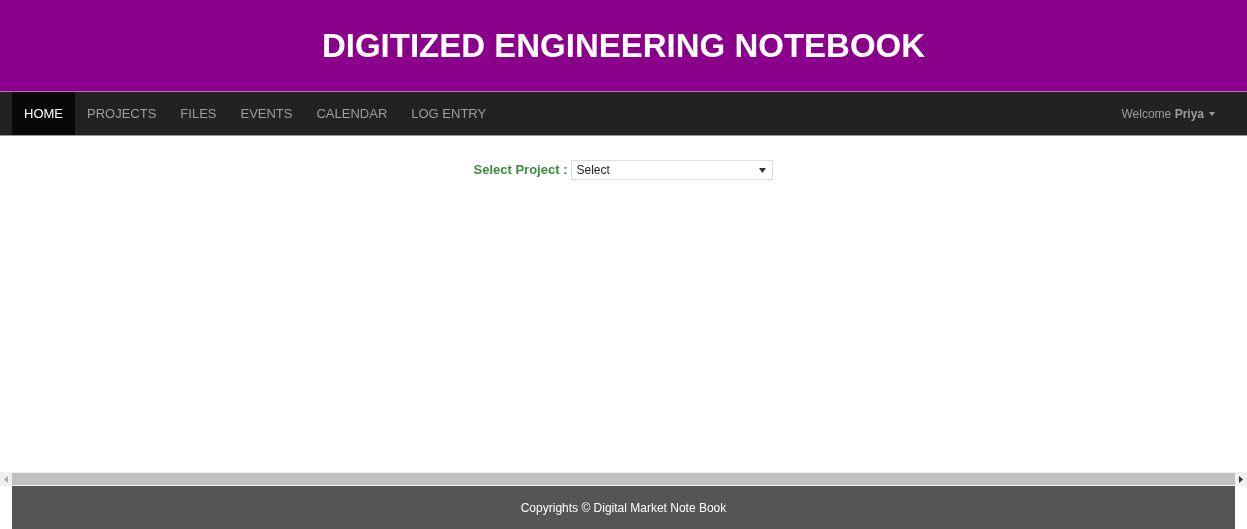 The width and height of the screenshot is (1247, 529). I want to click on nav-tab: EVENTS, so click(266, 113).